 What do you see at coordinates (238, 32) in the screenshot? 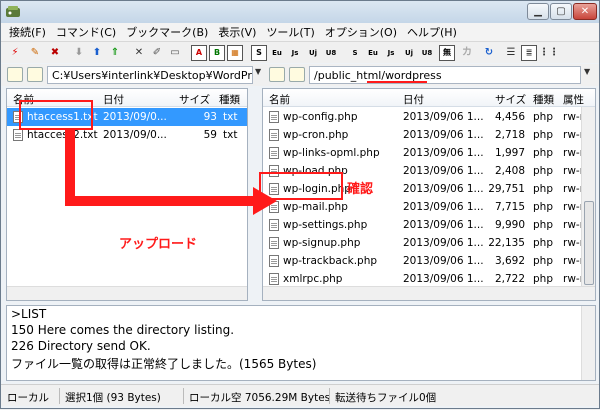
I see `menu-view: 表示(V)` at bounding box center [238, 32].